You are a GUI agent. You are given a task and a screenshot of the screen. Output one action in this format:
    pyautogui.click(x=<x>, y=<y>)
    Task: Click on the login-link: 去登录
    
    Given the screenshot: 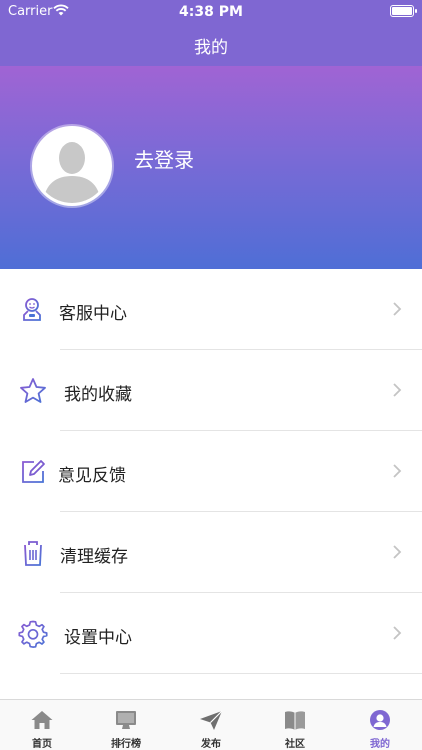 What is the action you would take?
    pyautogui.click(x=164, y=158)
    